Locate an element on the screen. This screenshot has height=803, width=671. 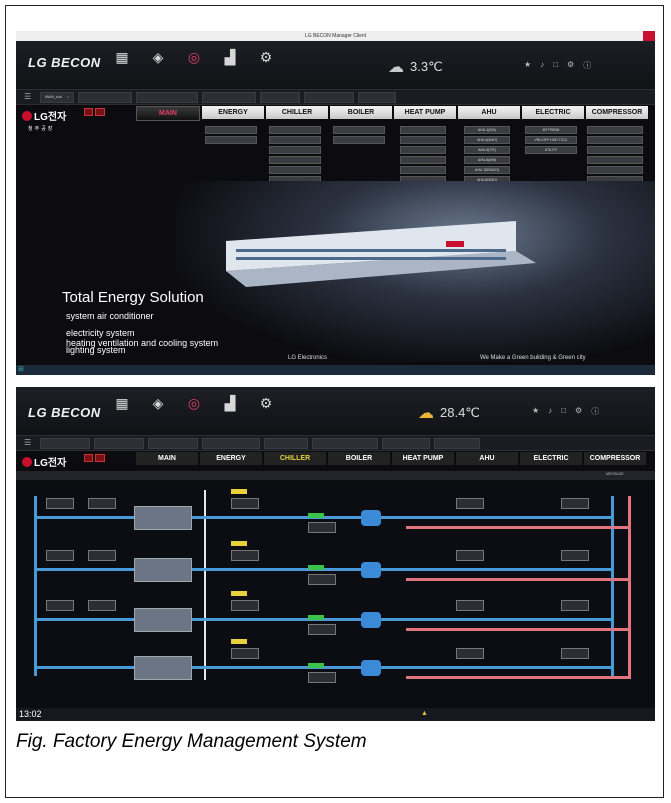
cat-main: MAIN is located at coordinates (168, 113).